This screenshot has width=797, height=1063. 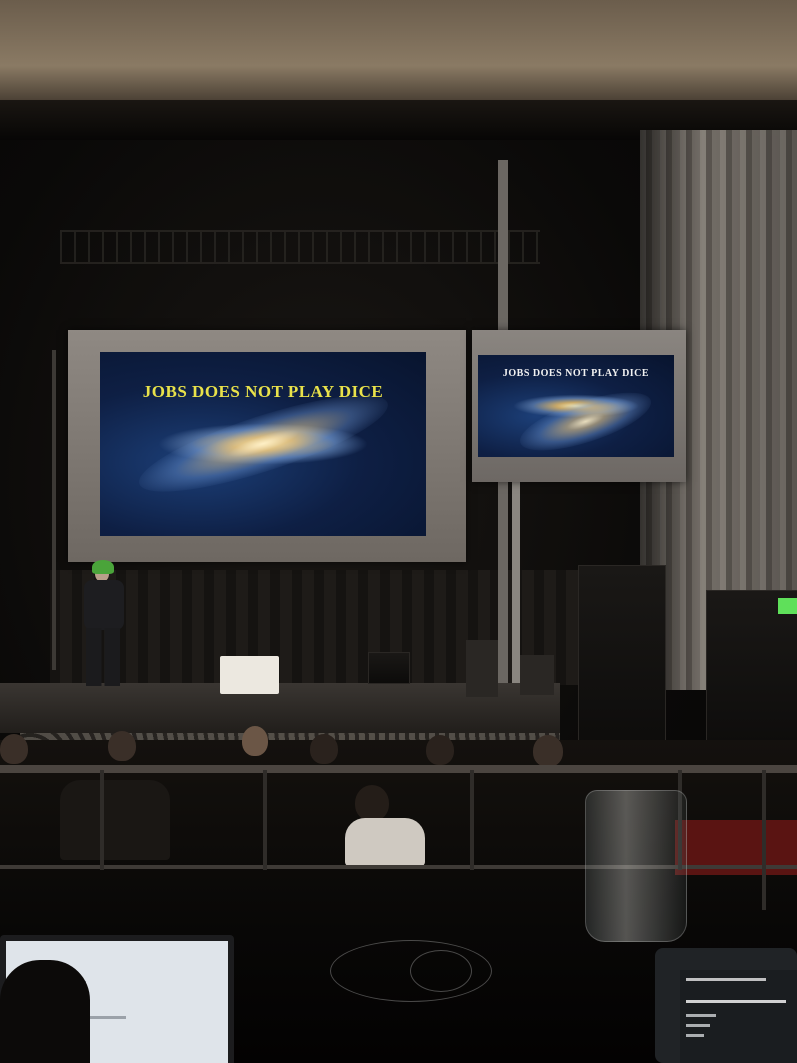 I want to click on side-slide-title: JOBS DOES NOT PLAY DICE, so click(x=576, y=373).